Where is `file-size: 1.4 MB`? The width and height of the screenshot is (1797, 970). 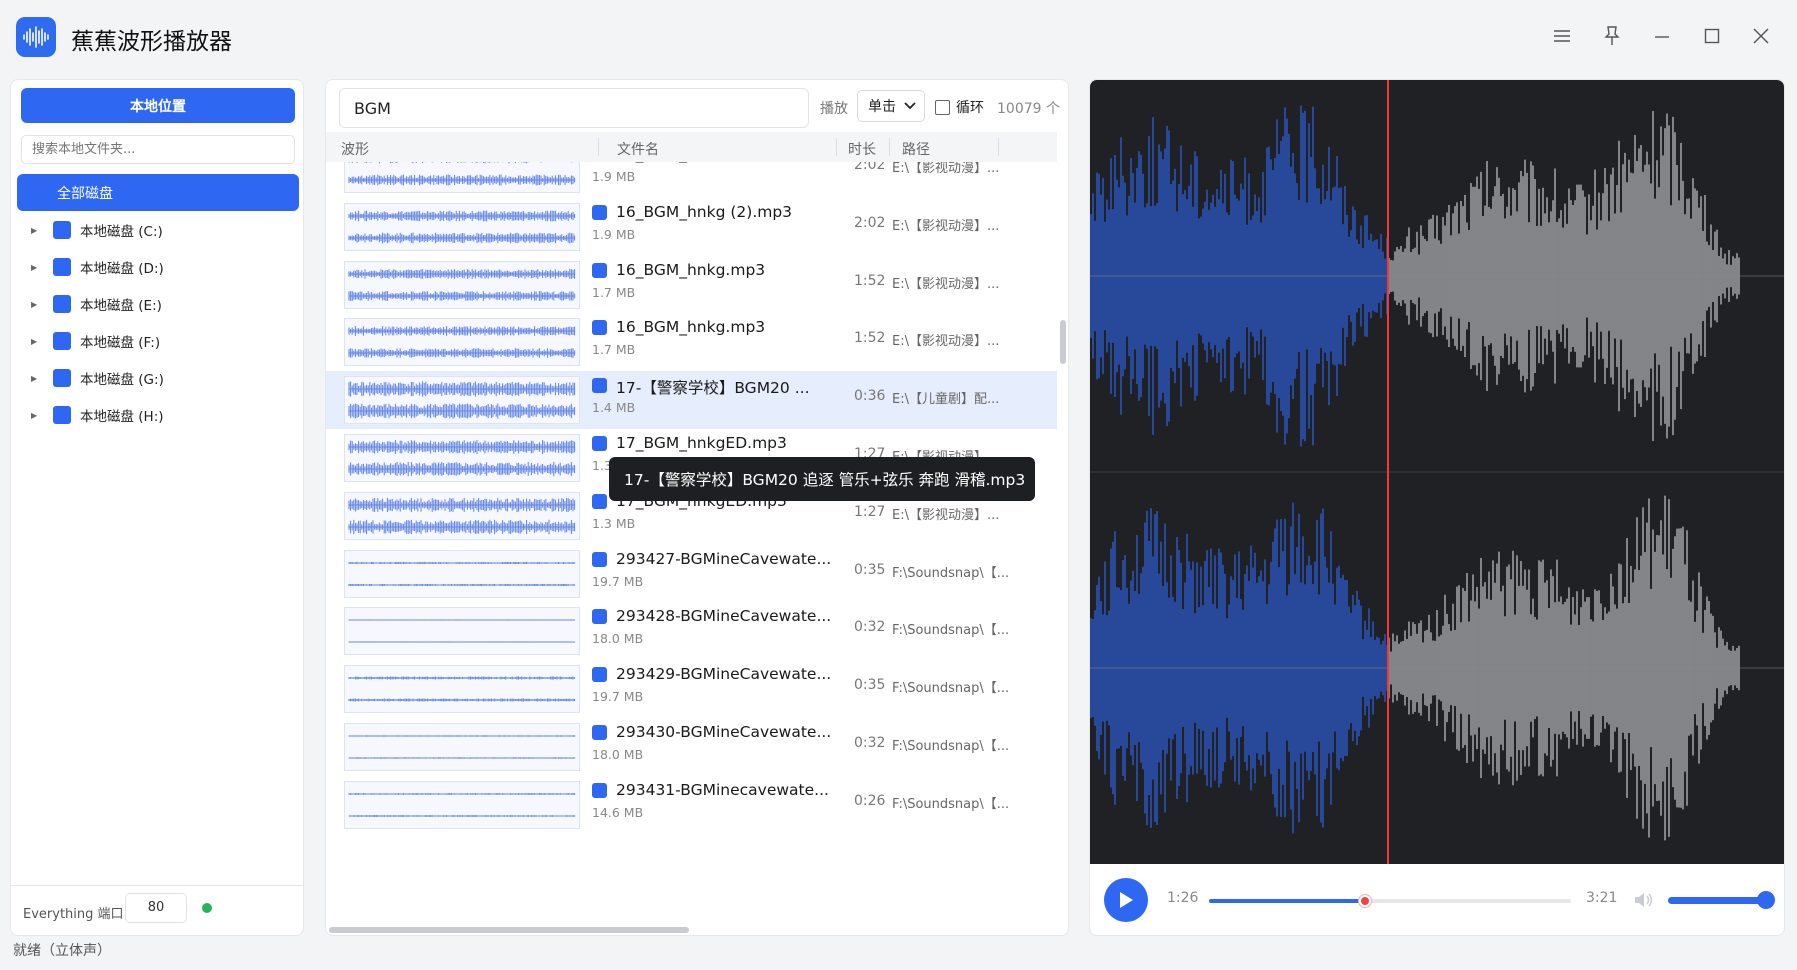 file-size: 1.4 MB is located at coordinates (614, 408).